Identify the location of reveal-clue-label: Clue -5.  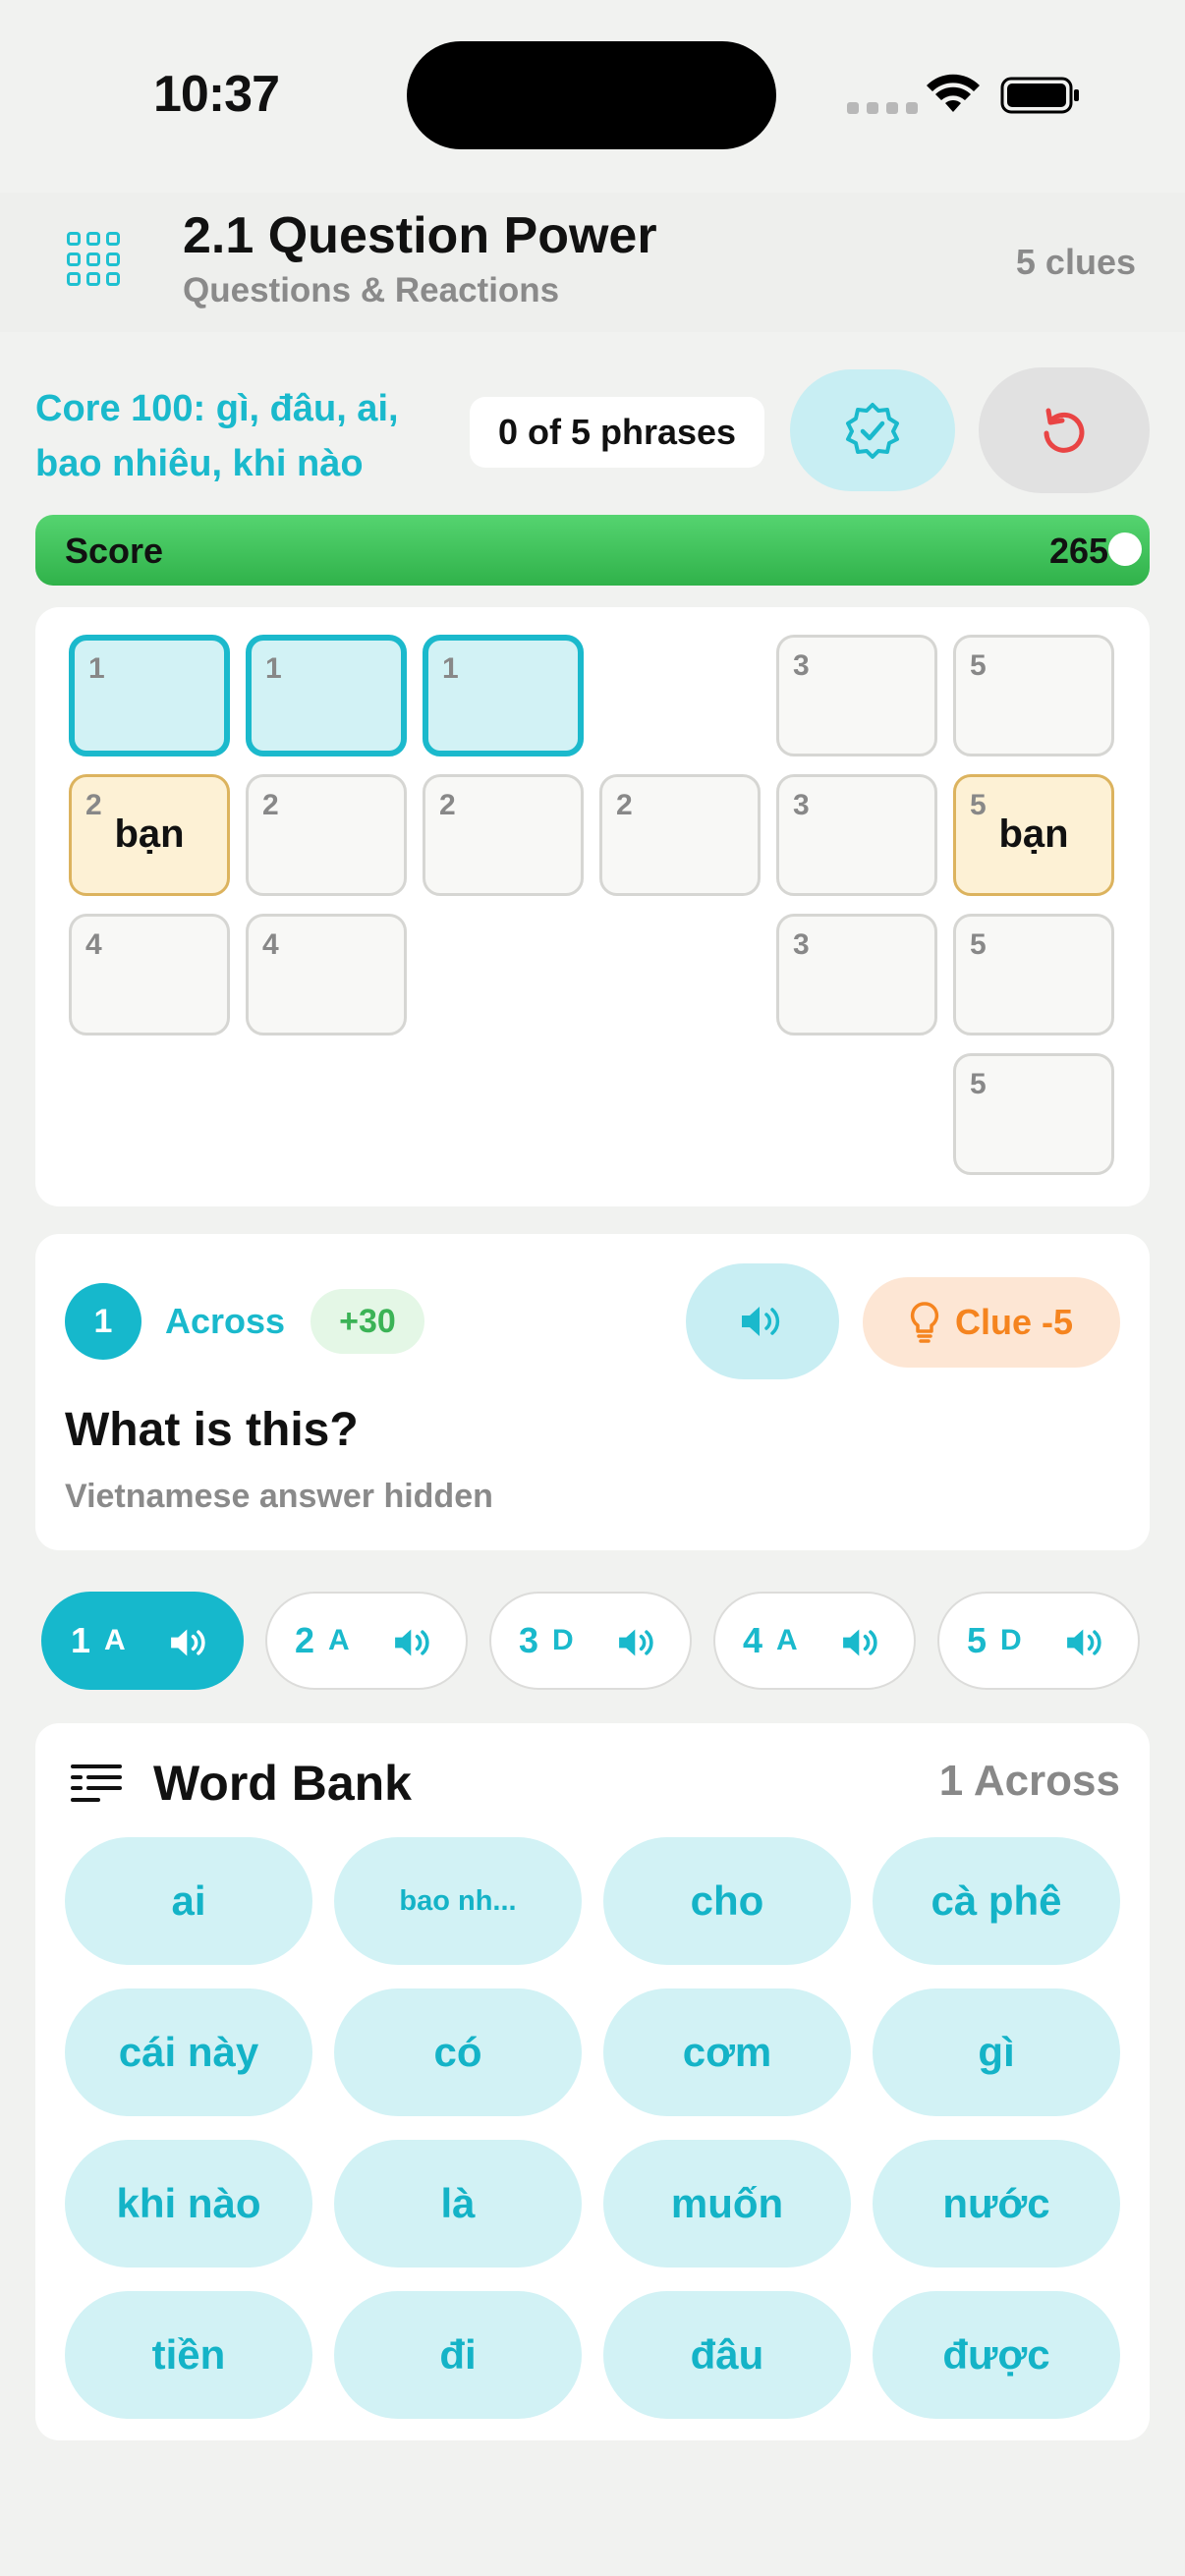
(1014, 1322).